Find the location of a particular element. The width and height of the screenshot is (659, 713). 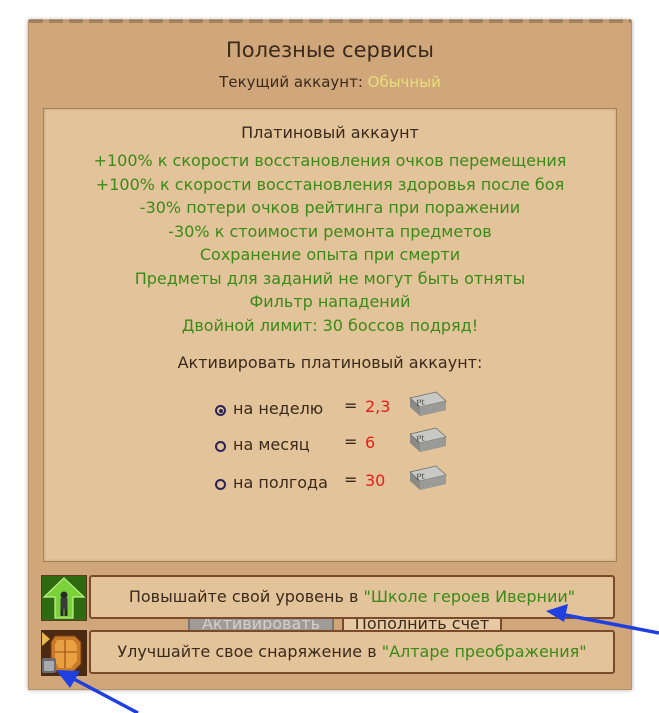

annotation-arrow-armor is located at coordinates (97, 691).